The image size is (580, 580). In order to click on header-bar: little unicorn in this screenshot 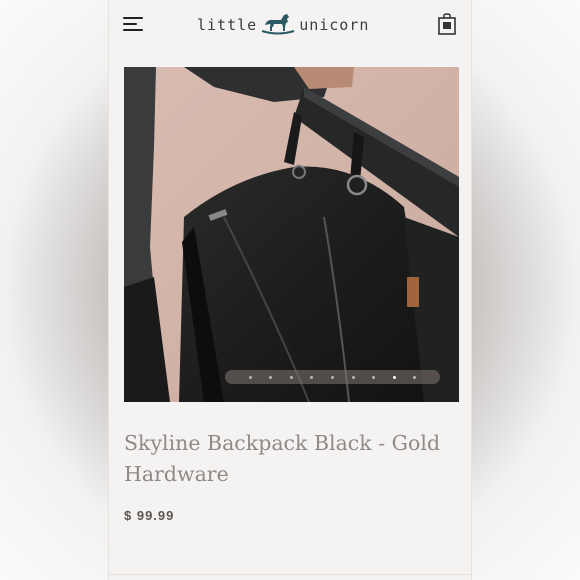, I will do `click(291, 25)`.